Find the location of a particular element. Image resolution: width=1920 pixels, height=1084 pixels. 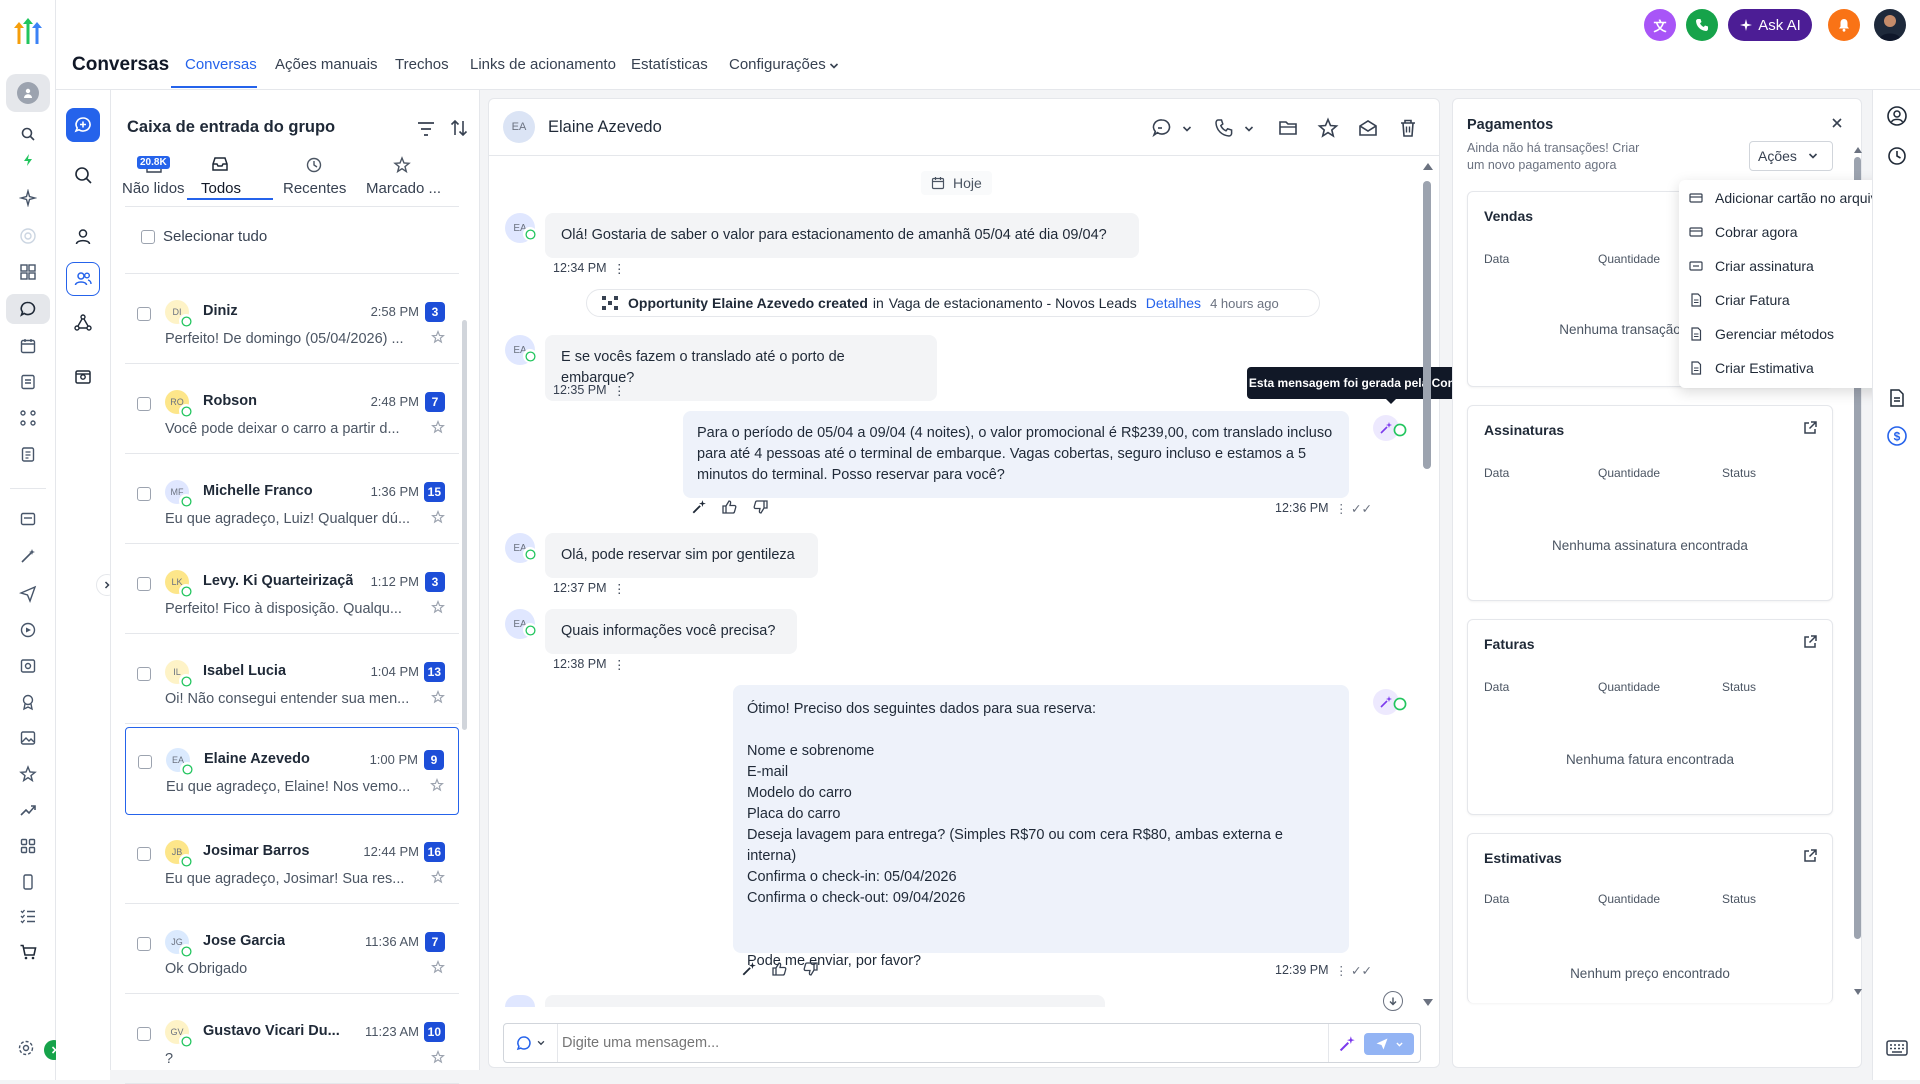

tab-configuracoes: Configurações is located at coordinates (777, 64).